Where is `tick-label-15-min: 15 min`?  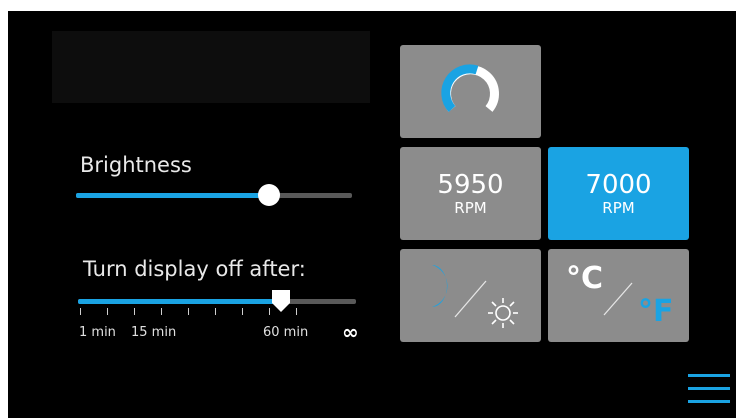
tick-label-15-min: 15 min is located at coordinates (154, 332).